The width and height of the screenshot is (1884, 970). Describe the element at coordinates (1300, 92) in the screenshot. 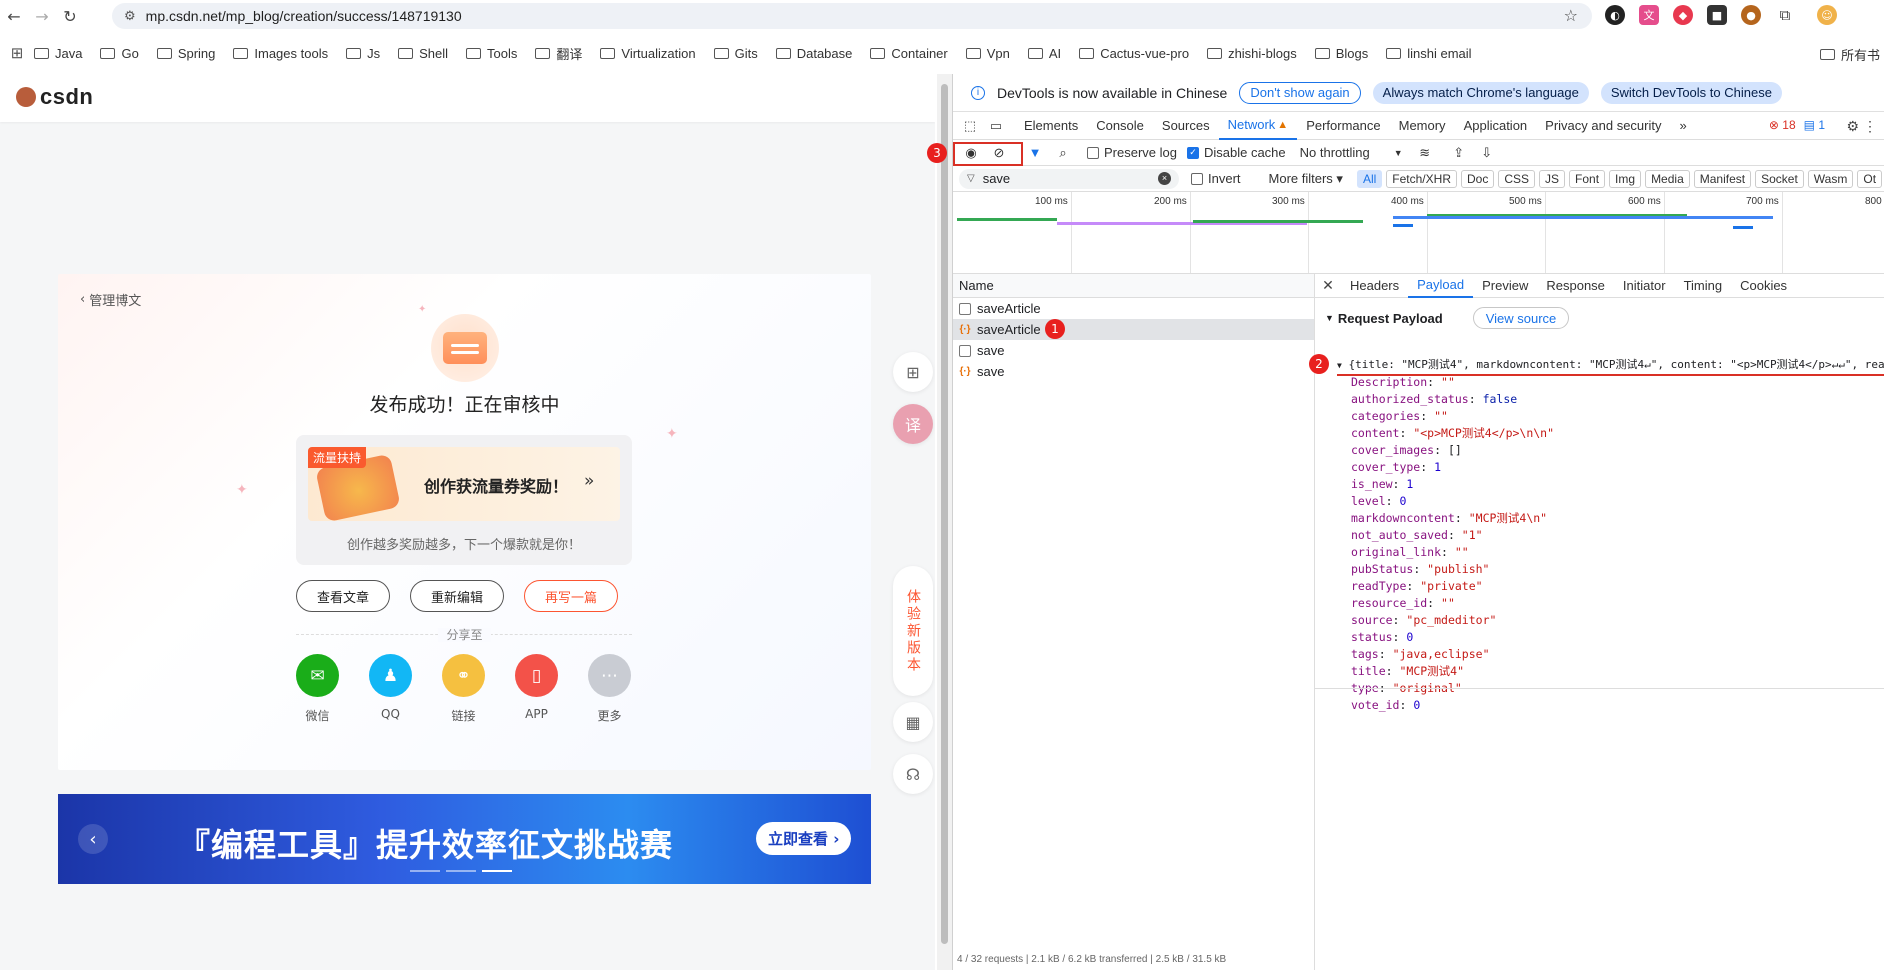

I see `dont-show-again-button: Don't show again` at that location.